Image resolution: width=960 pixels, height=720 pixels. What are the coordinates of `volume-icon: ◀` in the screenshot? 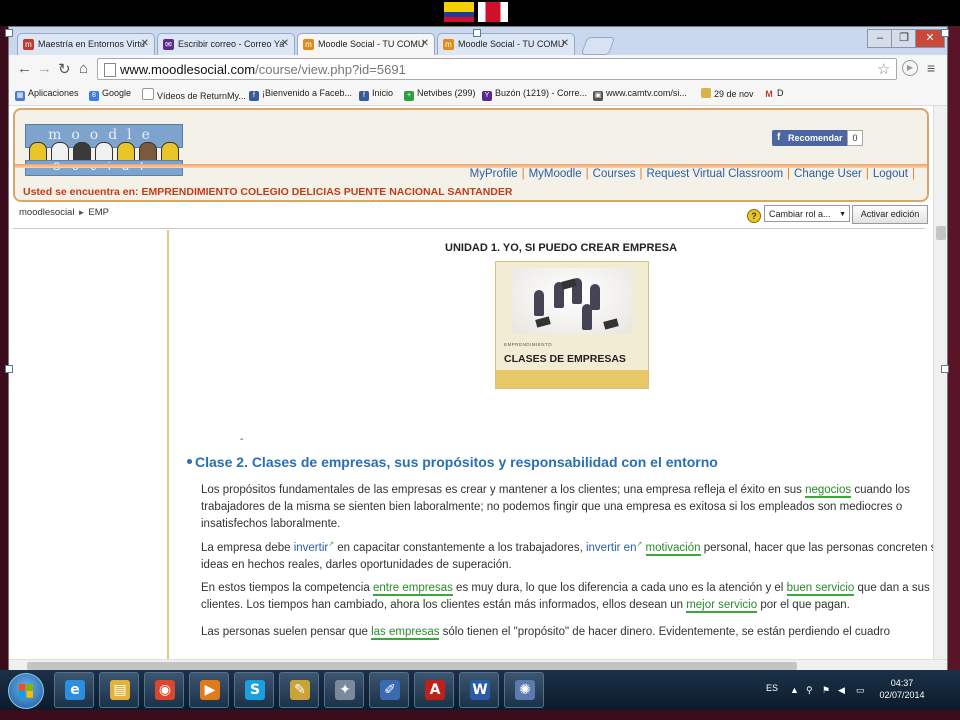 It's located at (841, 690).